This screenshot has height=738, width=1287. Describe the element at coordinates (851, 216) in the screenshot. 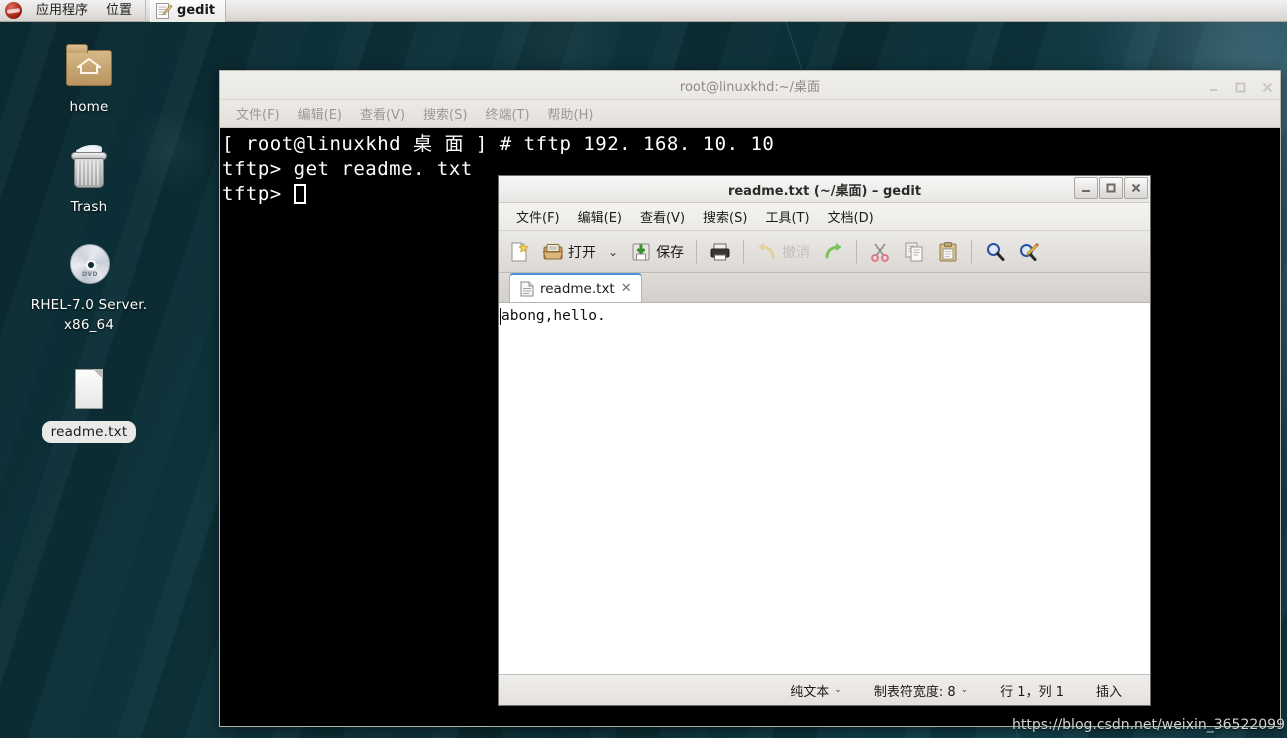

I see `gedit-menu-documents: 文档(D)` at that location.